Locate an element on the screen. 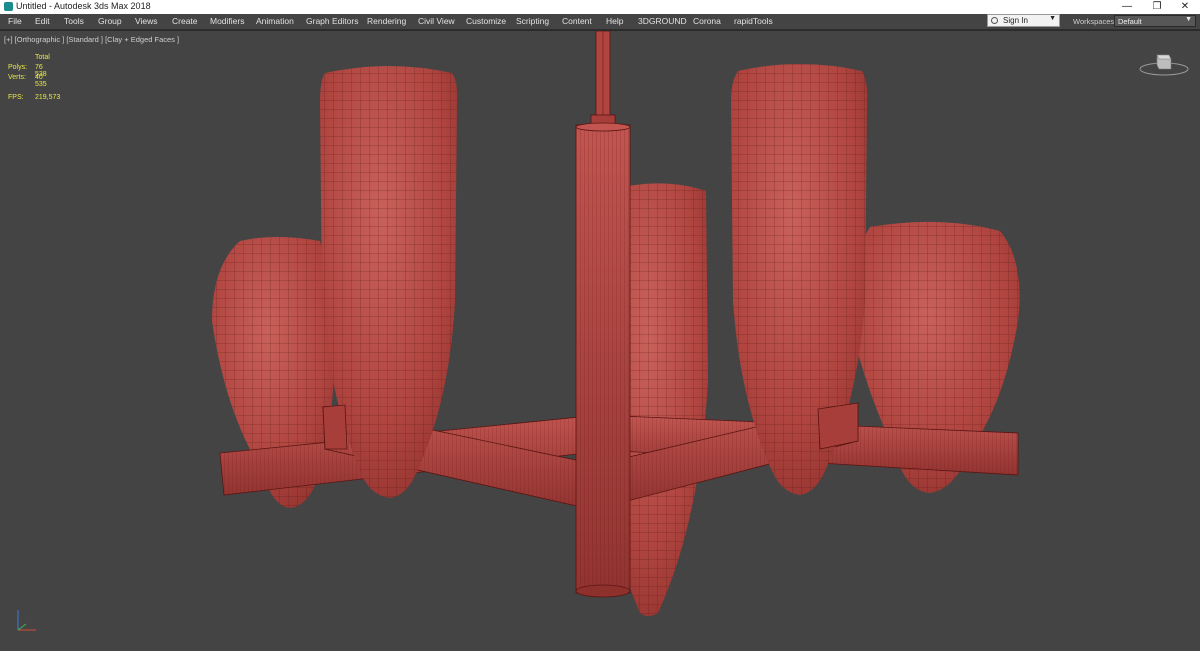 The image size is (1200, 651). menu-edit: Edit is located at coordinates (42, 21).